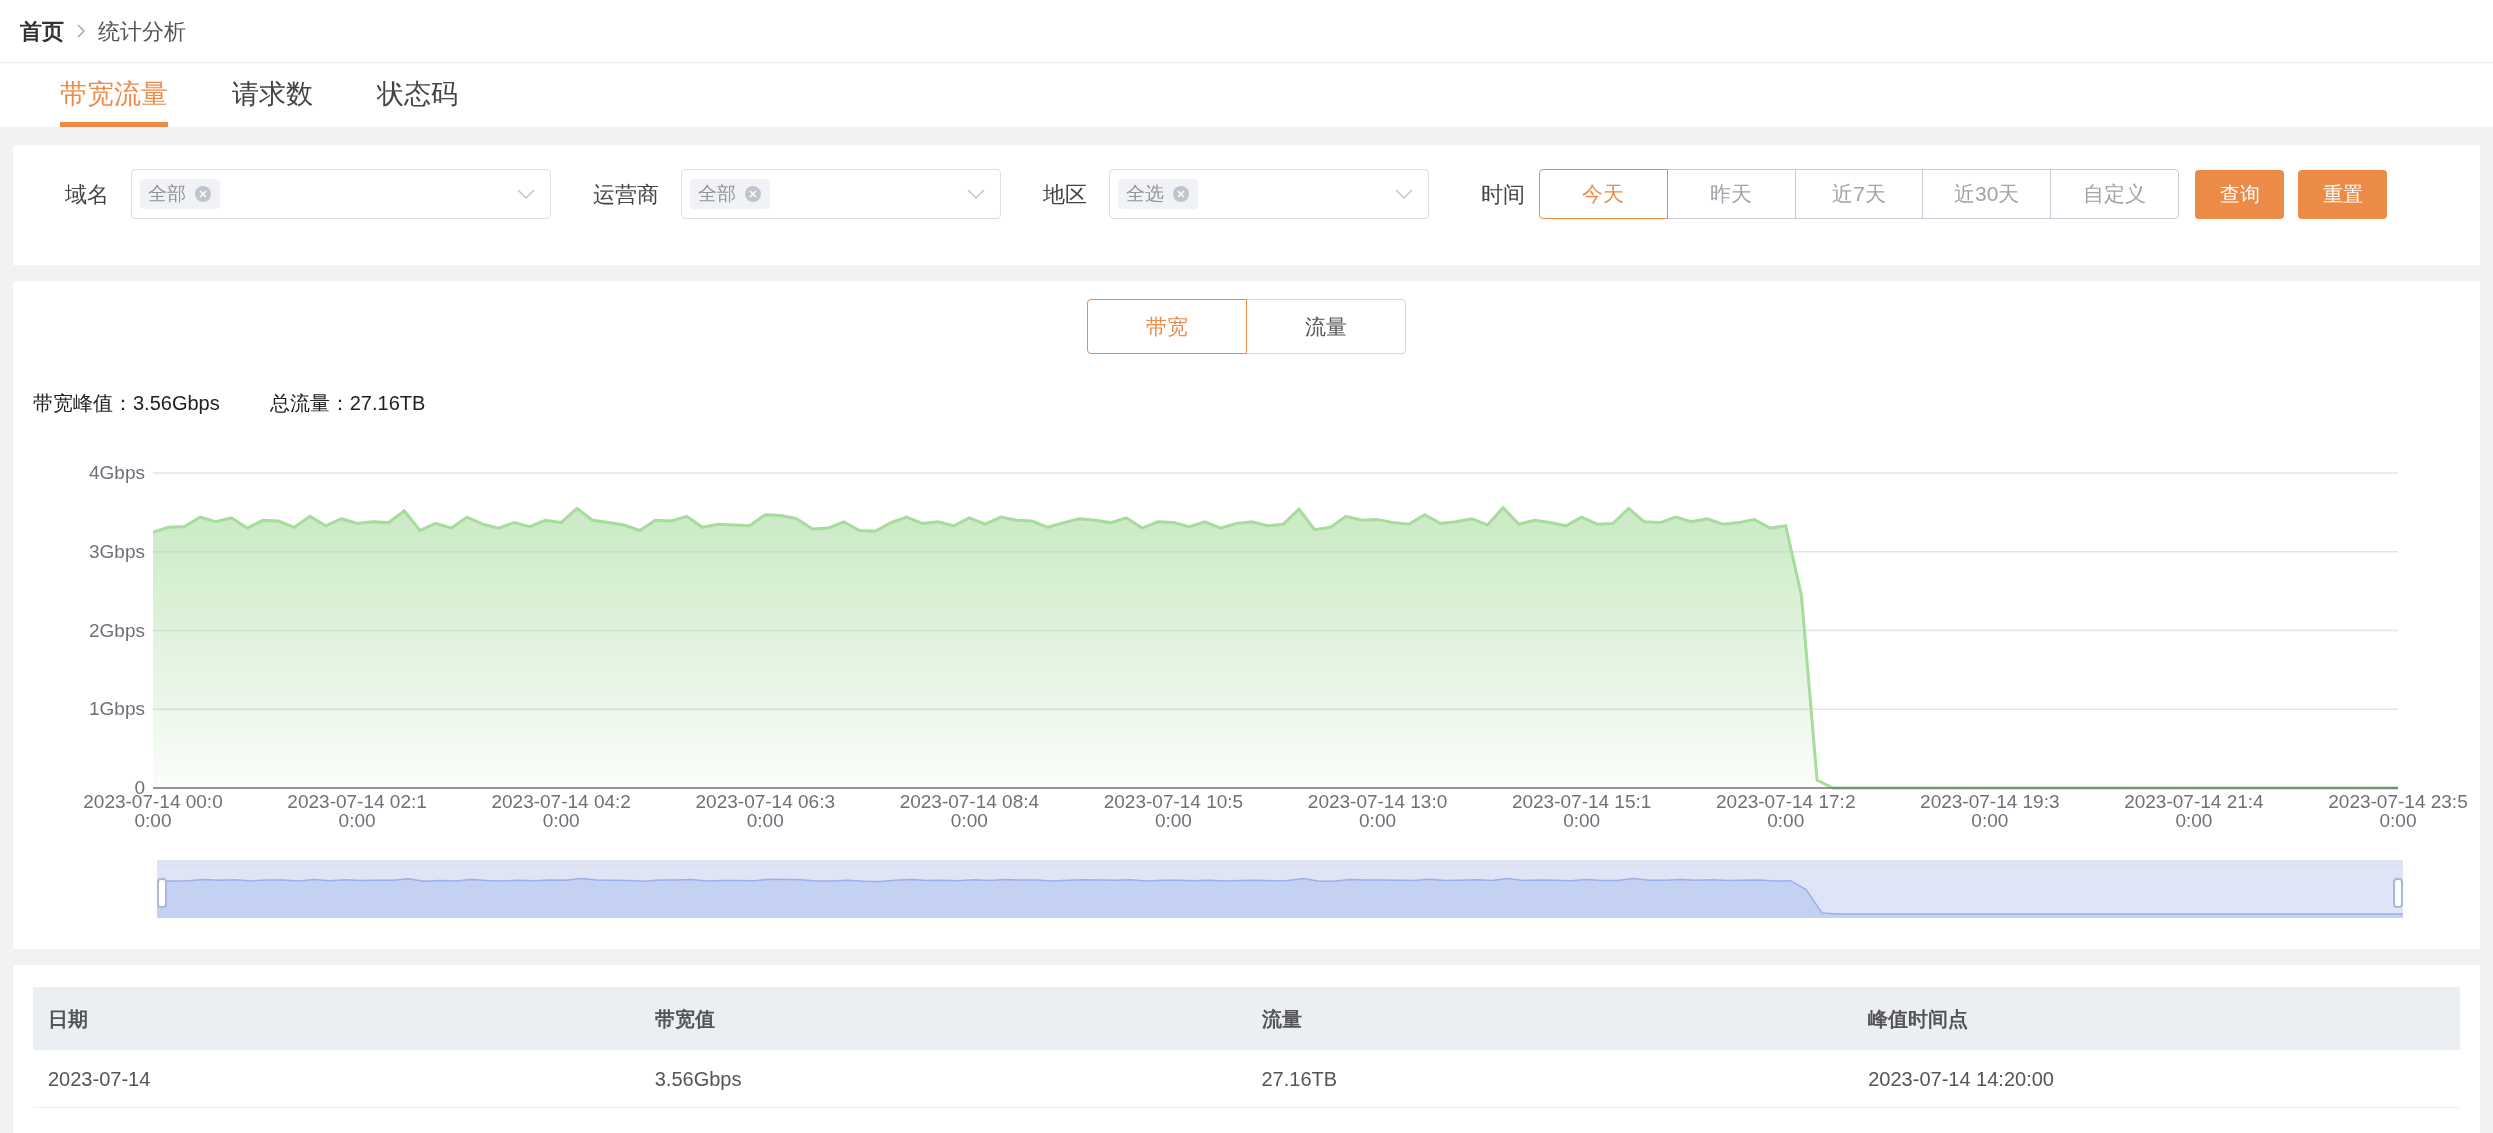  I want to click on time-range-button: 今天, so click(1603, 194).